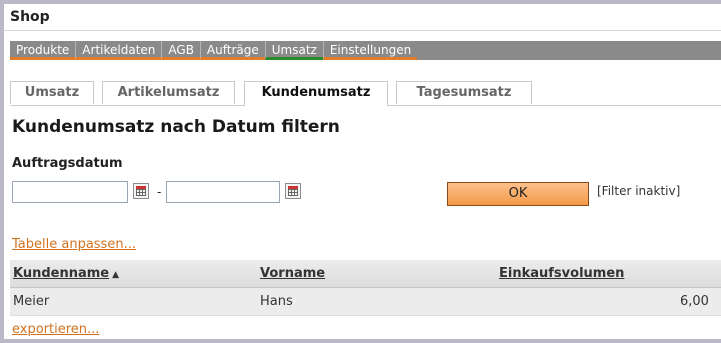 Image resolution: width=721 pixels, height=343 pixels. Describe the element at coordinates (365, 274) in the screenshot. I see `table-header: Kundenname ▲ Vorname Einkaufsvolumen` at that location.